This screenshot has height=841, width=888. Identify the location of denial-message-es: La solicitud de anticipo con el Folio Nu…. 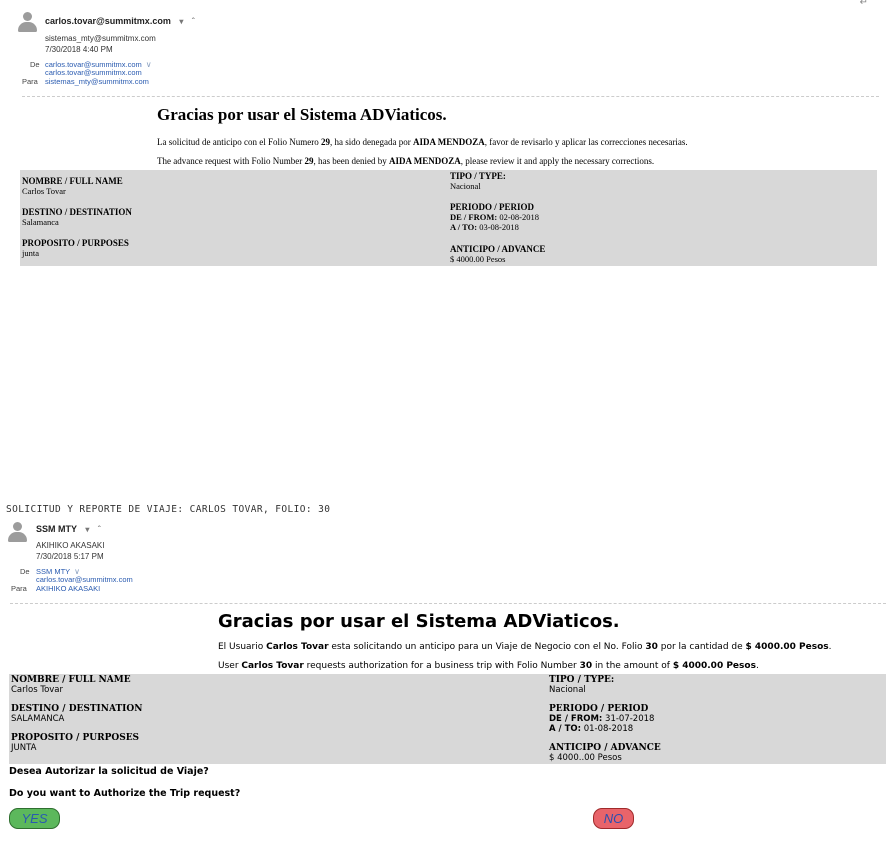
(422, 142).